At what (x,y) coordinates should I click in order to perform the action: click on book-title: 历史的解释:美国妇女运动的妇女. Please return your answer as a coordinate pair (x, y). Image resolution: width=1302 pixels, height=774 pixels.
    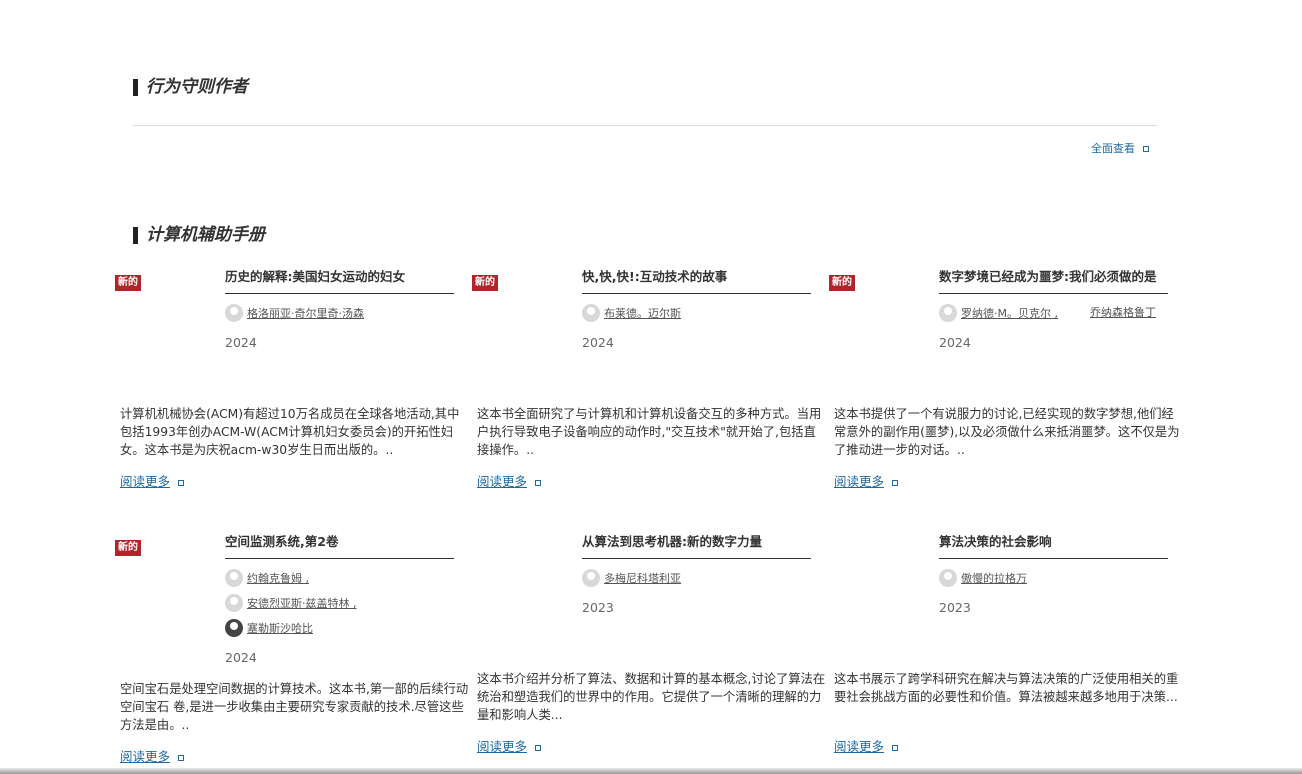
    Looking at the image, I should click on (339, 280).